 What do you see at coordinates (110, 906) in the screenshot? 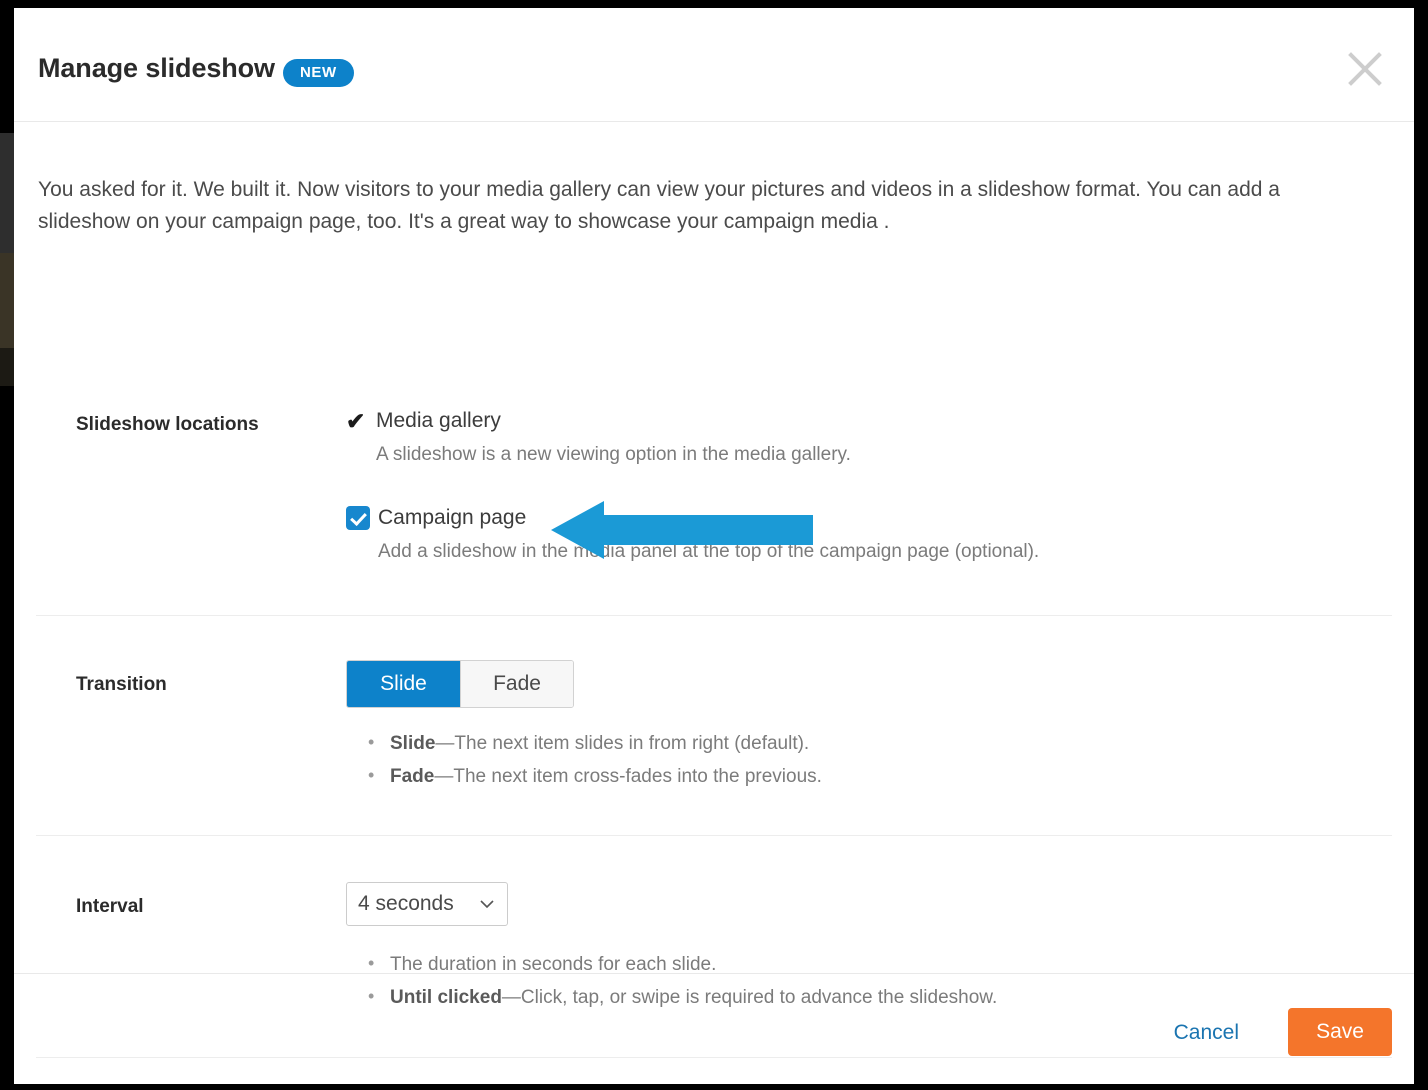
I see `interval-label: Interval` at bounding box center [110, 906].